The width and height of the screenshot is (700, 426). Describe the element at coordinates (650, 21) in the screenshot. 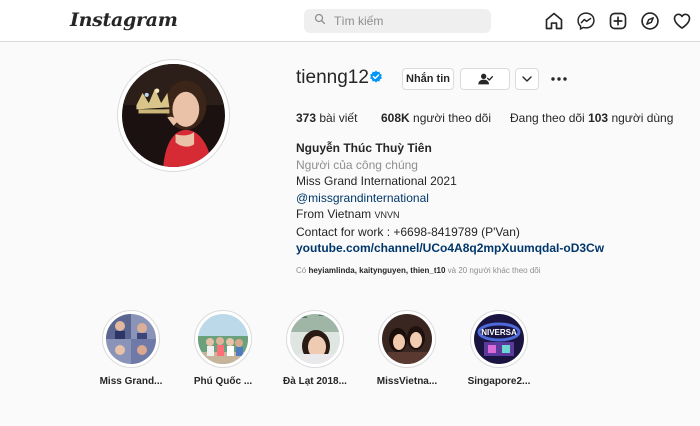

I see `explore-icon` at that location.